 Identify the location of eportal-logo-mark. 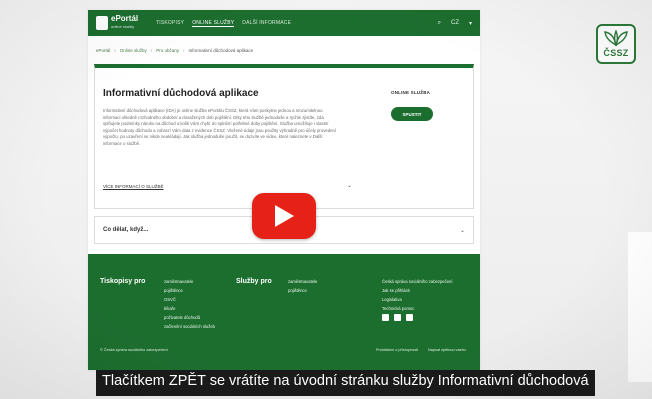
(102, 23).